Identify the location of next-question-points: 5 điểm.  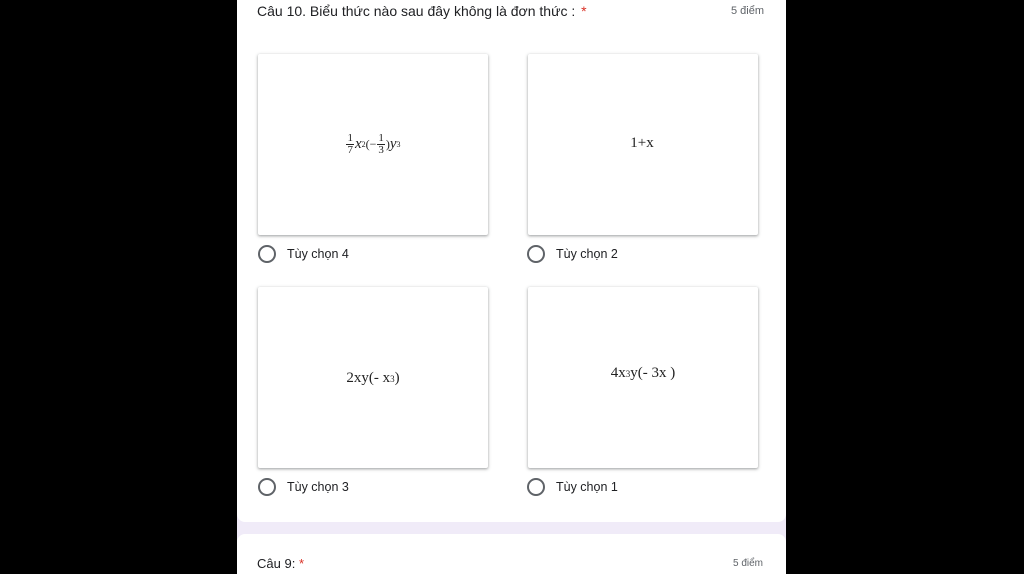
(748, 563).